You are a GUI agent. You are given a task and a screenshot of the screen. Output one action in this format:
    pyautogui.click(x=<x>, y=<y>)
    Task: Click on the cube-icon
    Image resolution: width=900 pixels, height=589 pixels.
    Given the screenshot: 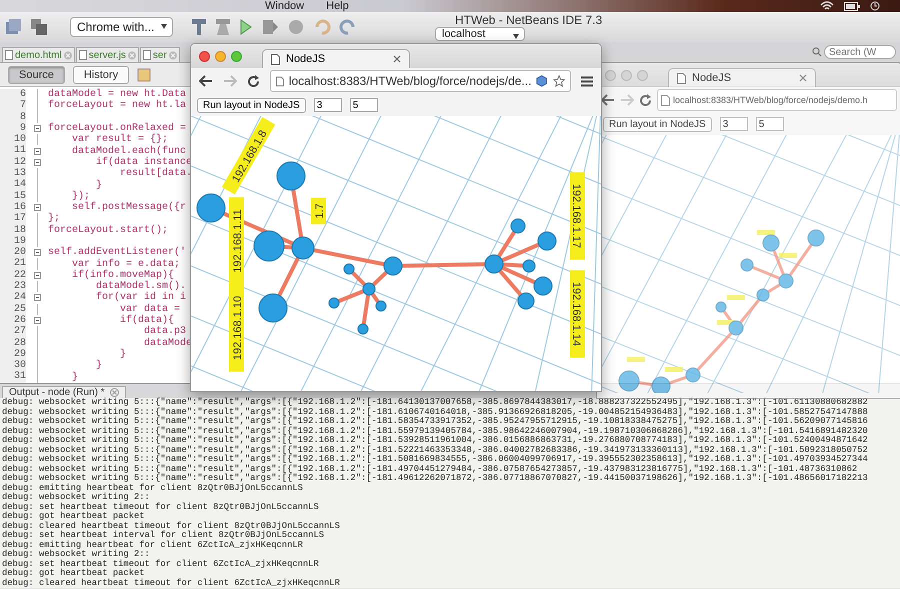 What is the action you would take?
    pyautogui.click(x=542, y=81)
    